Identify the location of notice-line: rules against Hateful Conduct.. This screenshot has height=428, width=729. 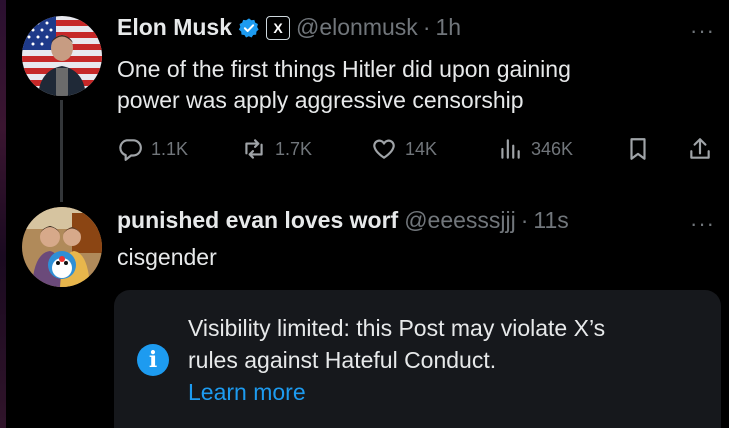
(342, 360).